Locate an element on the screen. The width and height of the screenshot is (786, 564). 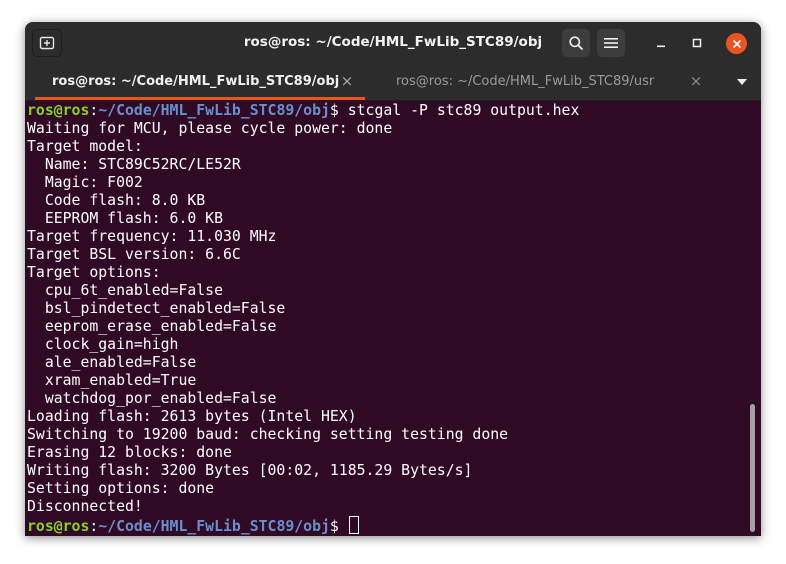
output-line: EEPROM flash: 6.0 KB is located at coordinates (125, 218).